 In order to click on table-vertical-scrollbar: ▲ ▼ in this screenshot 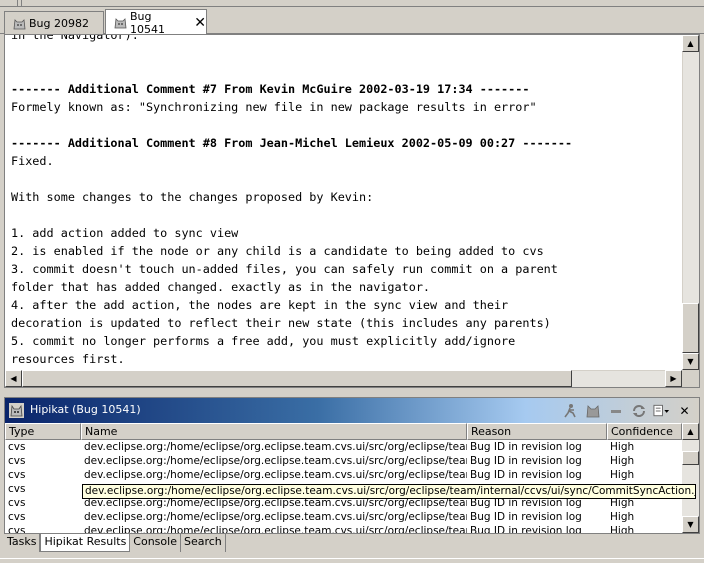, I will do `click(690, 478)`.